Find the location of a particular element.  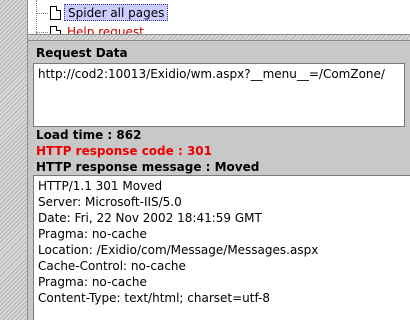

response-header-line: HTTP/1.1 301 Moved is located at coordinates (100, 186).